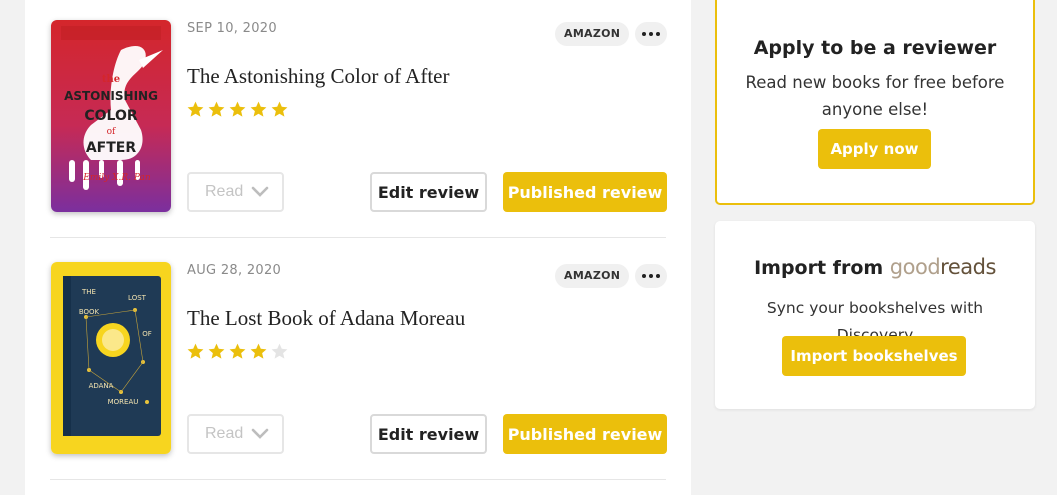 The width and height of the screenshot is (1057, 495). What do you see at coordinates (111, 96) in the screenshot?
I see `svg-text: ASTONISHING` at bounding box center [111, 96].